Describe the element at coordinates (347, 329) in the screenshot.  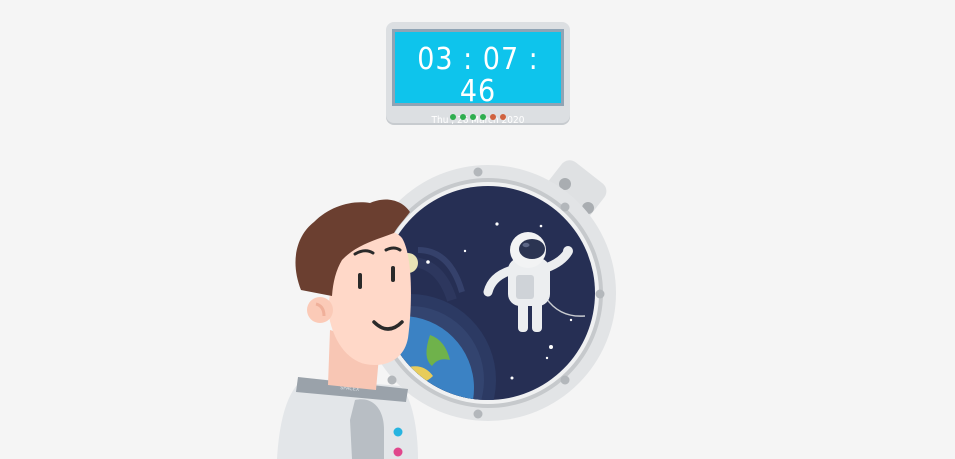
I see `man-character: SPACEX` at that location.